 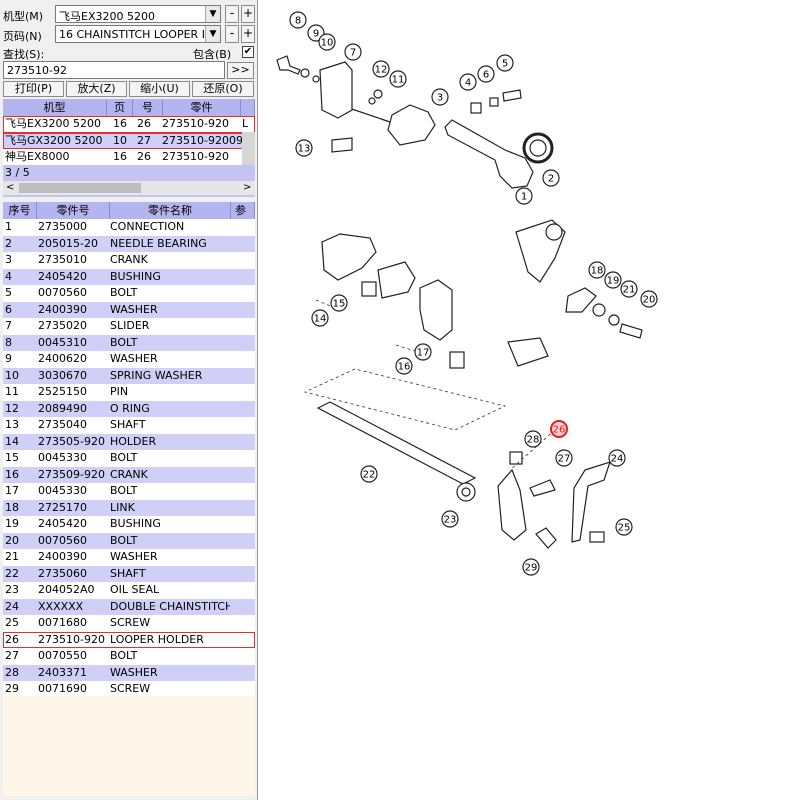 What do you see at coordinates (304, 149) in the screenshot?
I see `callout-label-13: 13` at bounding box center [304, 149].